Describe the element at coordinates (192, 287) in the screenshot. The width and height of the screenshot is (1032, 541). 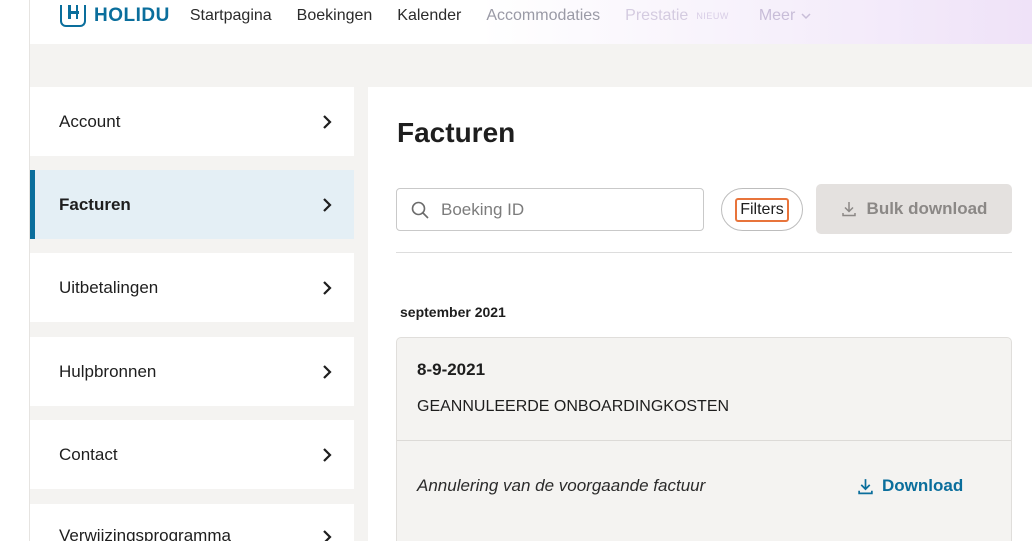
I see `sidebar-item-uitbetalingen: Uitbetalingen` at that location.